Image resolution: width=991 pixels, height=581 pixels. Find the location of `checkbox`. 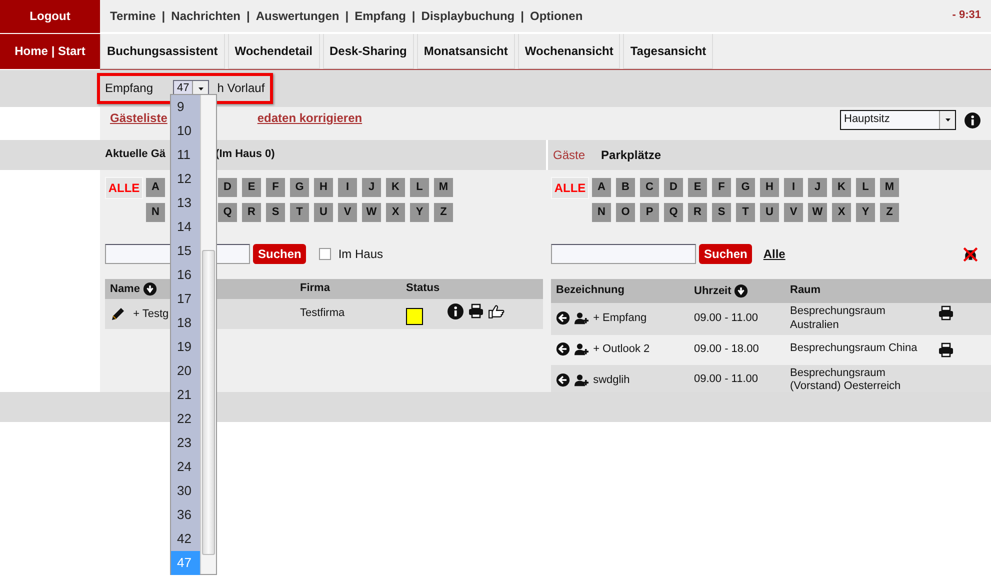

checkbox is located at coordinates (325, 254).